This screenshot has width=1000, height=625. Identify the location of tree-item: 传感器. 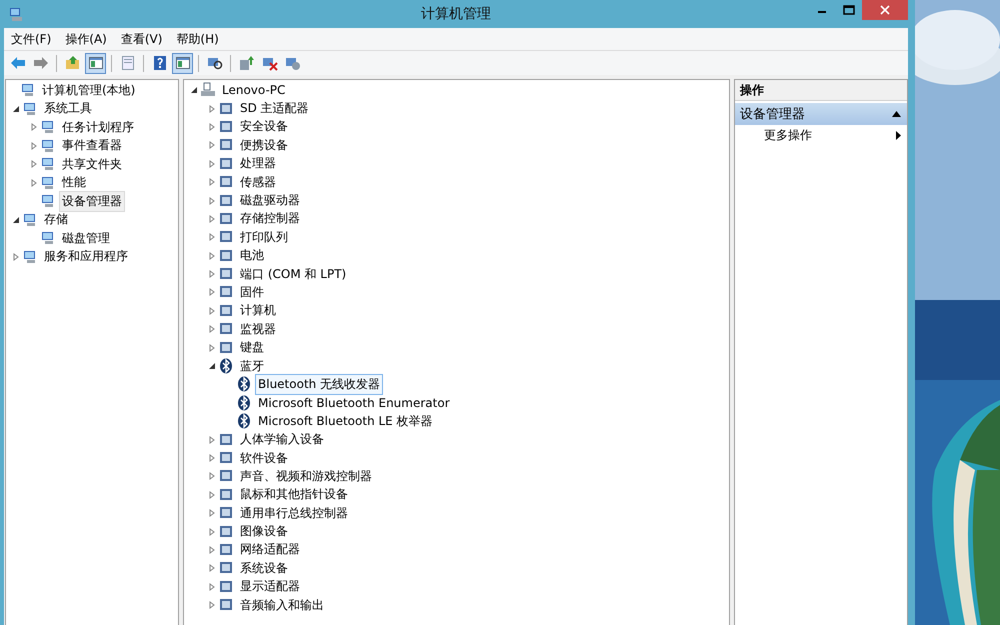
(258, 182).